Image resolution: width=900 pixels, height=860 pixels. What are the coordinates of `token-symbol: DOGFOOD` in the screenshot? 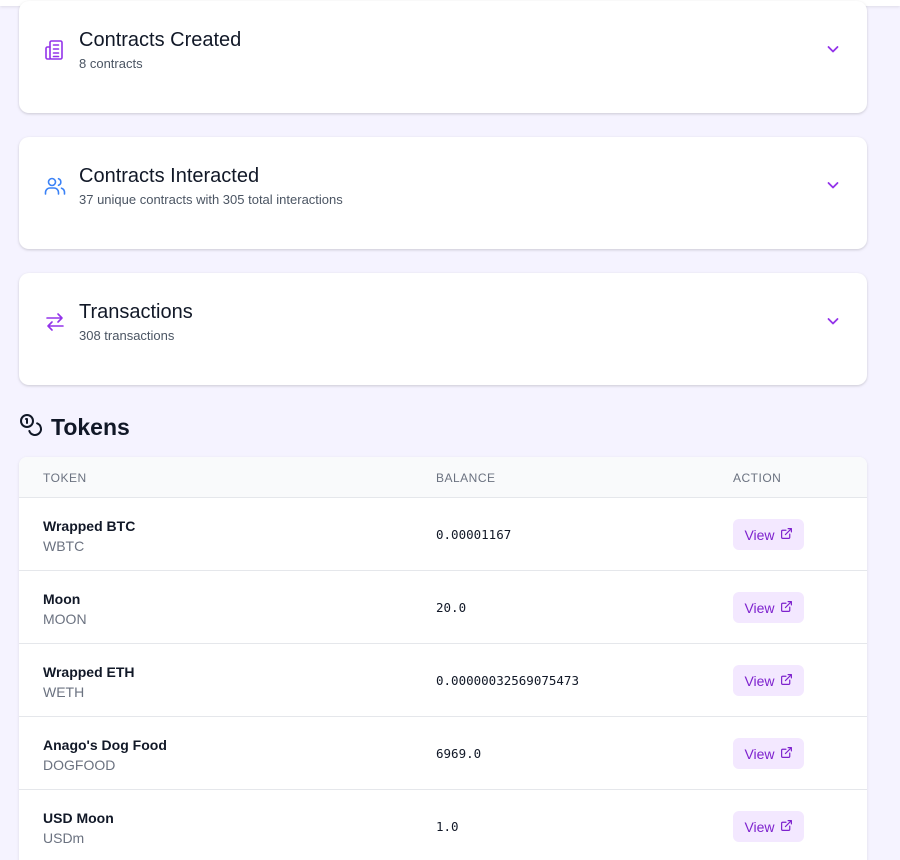 It's located at (79, 765).